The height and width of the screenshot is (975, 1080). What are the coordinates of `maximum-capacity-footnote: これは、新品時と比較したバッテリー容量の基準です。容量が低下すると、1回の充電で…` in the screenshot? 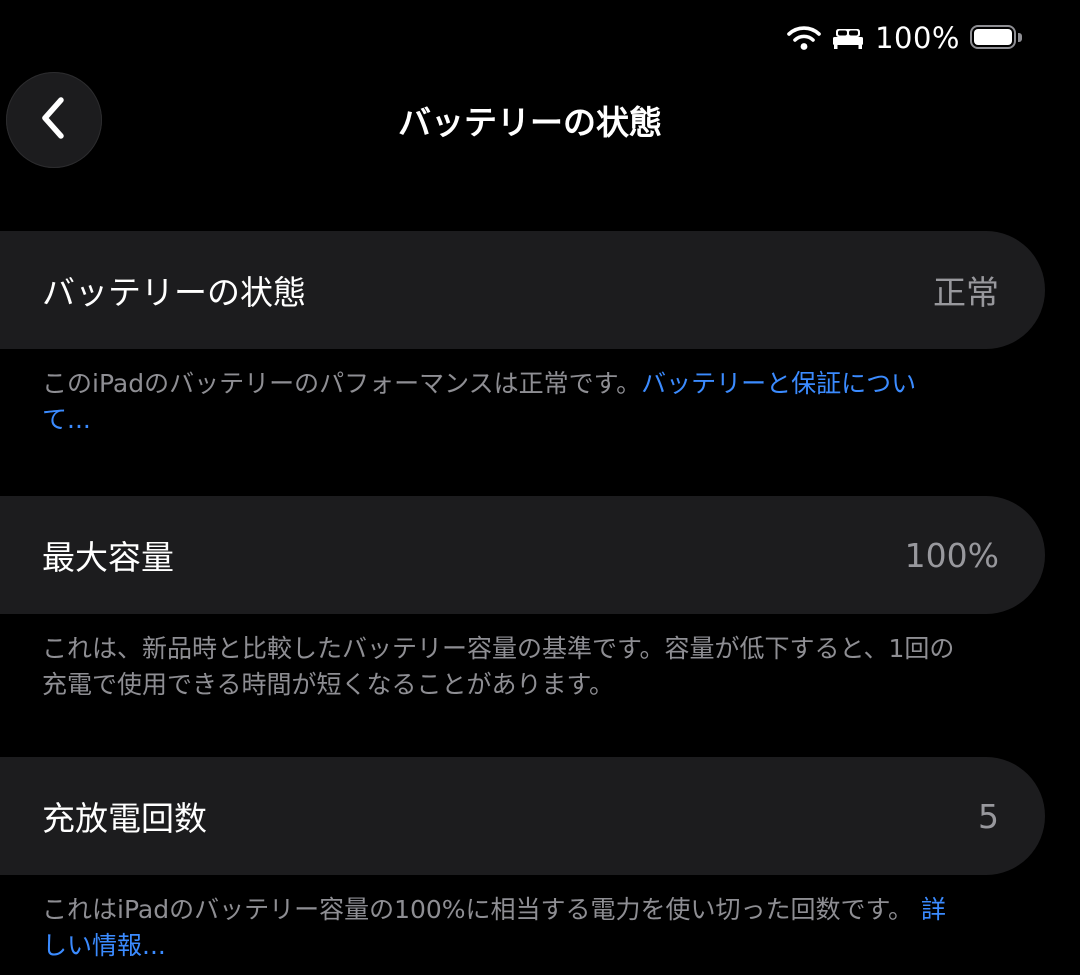 It's located at (502, 667).